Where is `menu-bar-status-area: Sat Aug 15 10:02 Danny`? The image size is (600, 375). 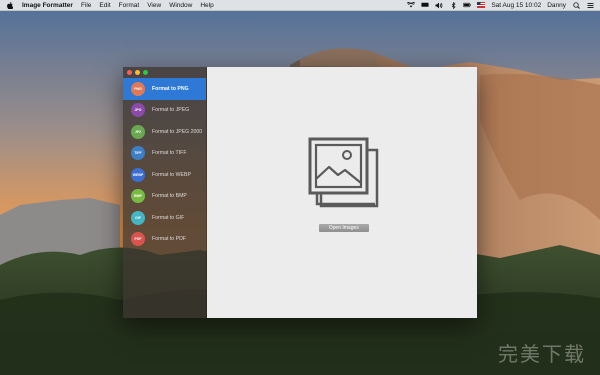
menu-bar-status-area: Sat Aug 15 10:02 Danny is located at coordinates (500, 5).